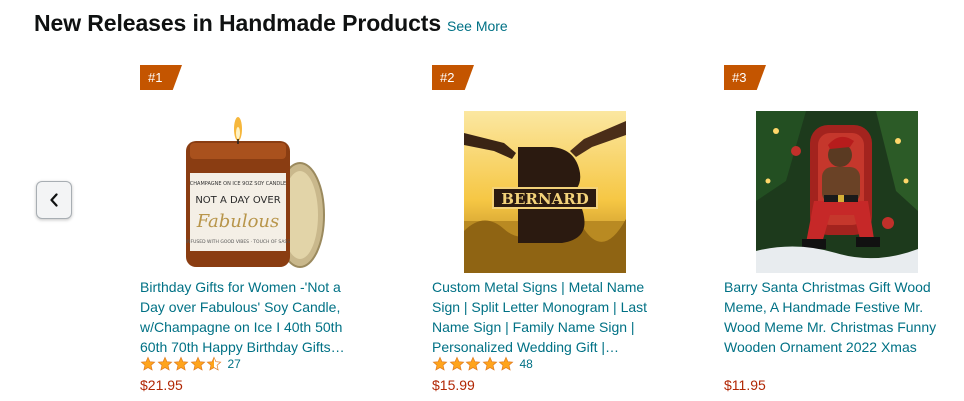  I want to click on carousel-title: New Releases in Handmade Products, so click(238, 23).